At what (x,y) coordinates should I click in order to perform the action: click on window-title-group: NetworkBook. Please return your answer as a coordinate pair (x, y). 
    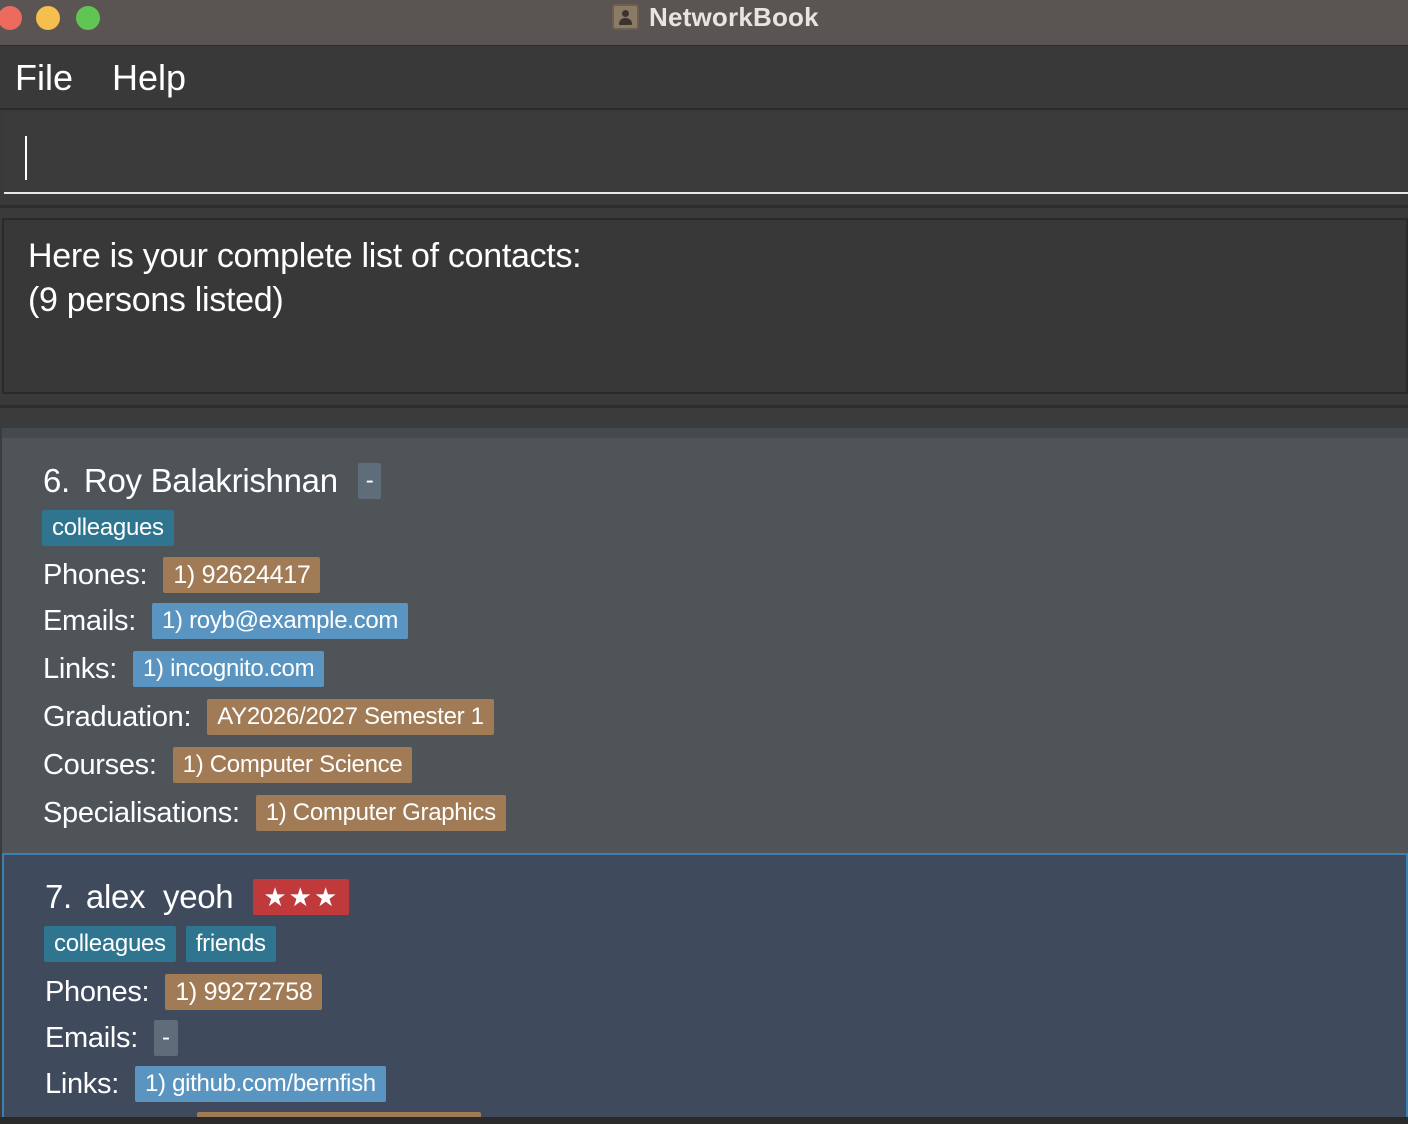
    Looking at the image, I should click on (715, 16).